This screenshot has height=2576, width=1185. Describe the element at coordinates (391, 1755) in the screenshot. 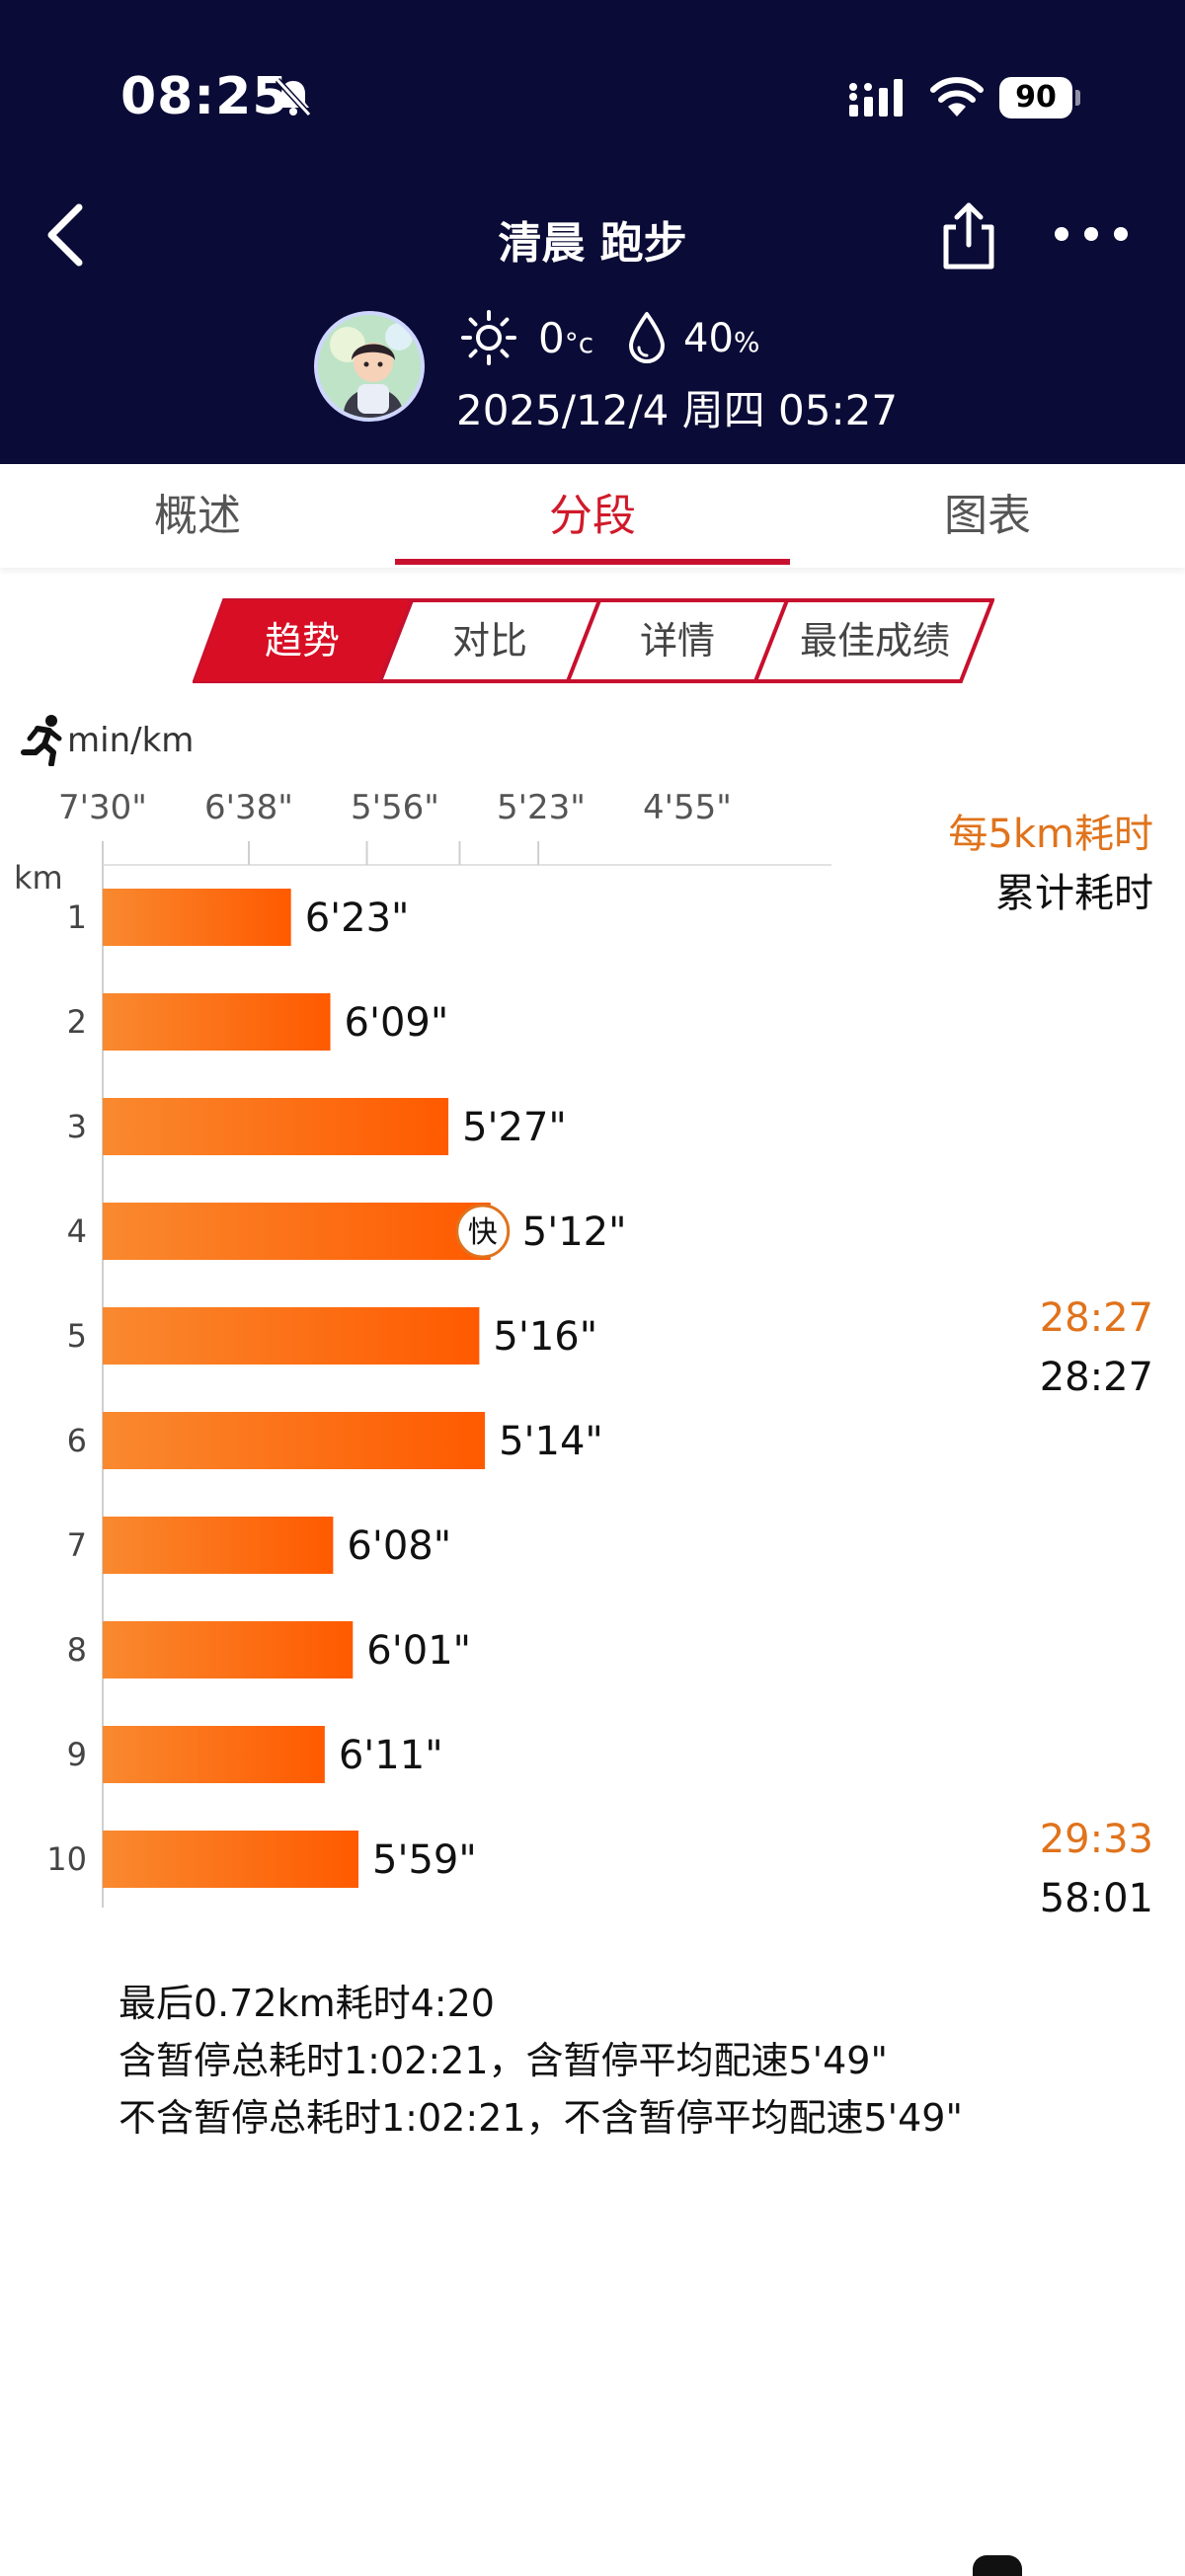

I see `pace-value-label: 6'11"` at that location.